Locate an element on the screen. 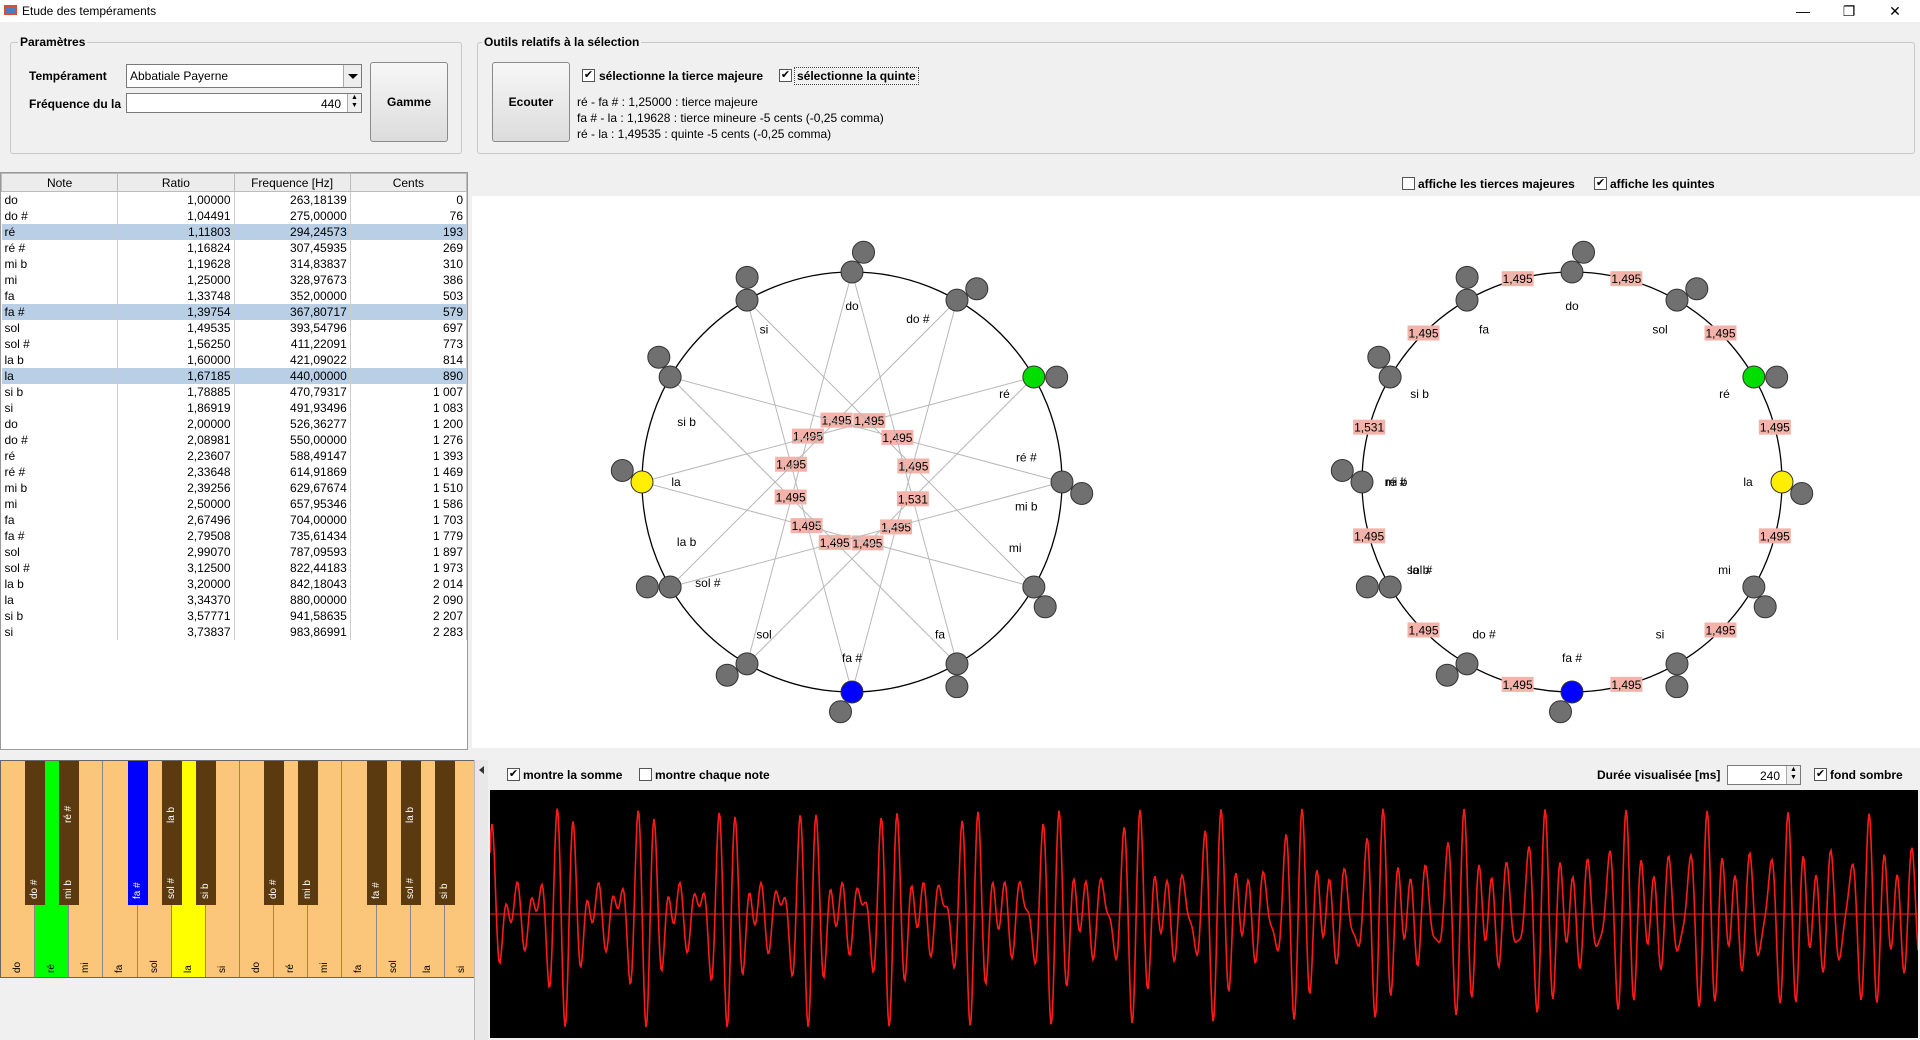 This screenshot has width=1920, height=1040. tierces-checkbox is located at coordinates (1408, 183).